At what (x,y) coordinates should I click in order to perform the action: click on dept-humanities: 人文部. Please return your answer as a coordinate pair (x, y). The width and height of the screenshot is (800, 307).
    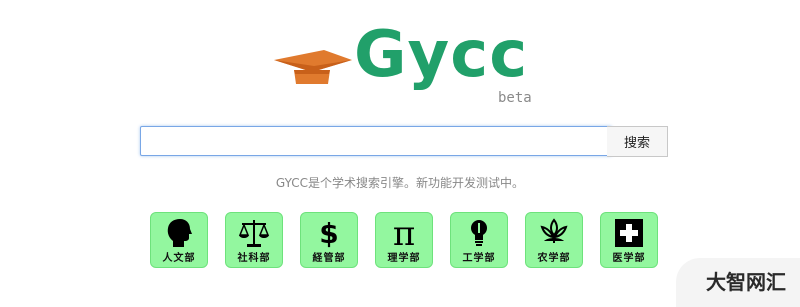
    Looking at the image, I should click on (179, 240).